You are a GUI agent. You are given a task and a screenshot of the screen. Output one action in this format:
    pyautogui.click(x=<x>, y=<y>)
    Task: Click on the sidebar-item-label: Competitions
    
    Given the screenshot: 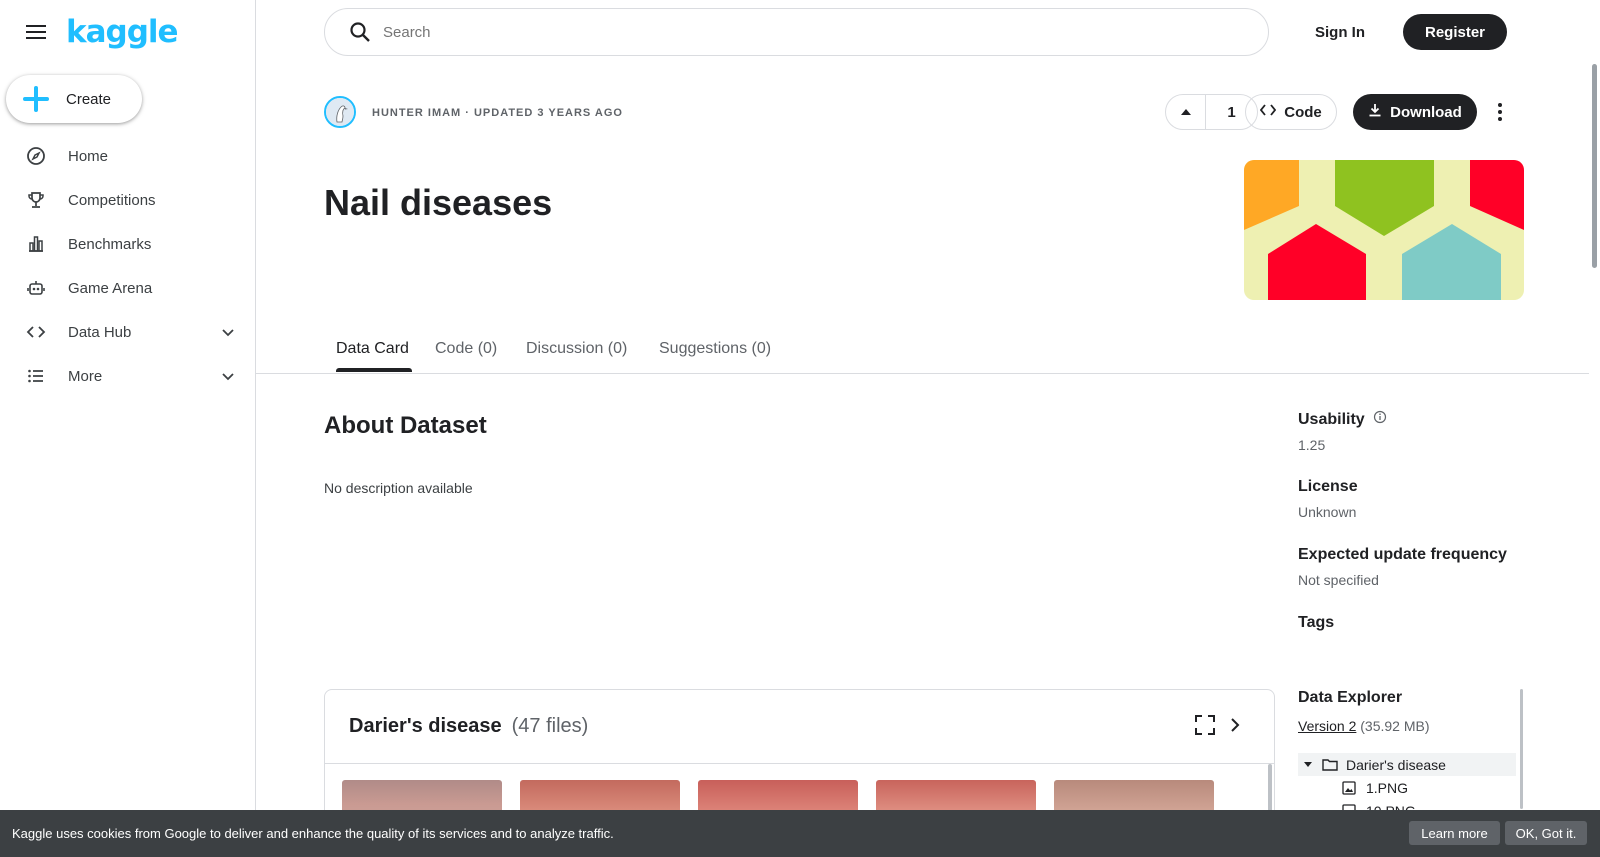 What is the action you would take?
    pyautogui.click(x=112, y=200)
    